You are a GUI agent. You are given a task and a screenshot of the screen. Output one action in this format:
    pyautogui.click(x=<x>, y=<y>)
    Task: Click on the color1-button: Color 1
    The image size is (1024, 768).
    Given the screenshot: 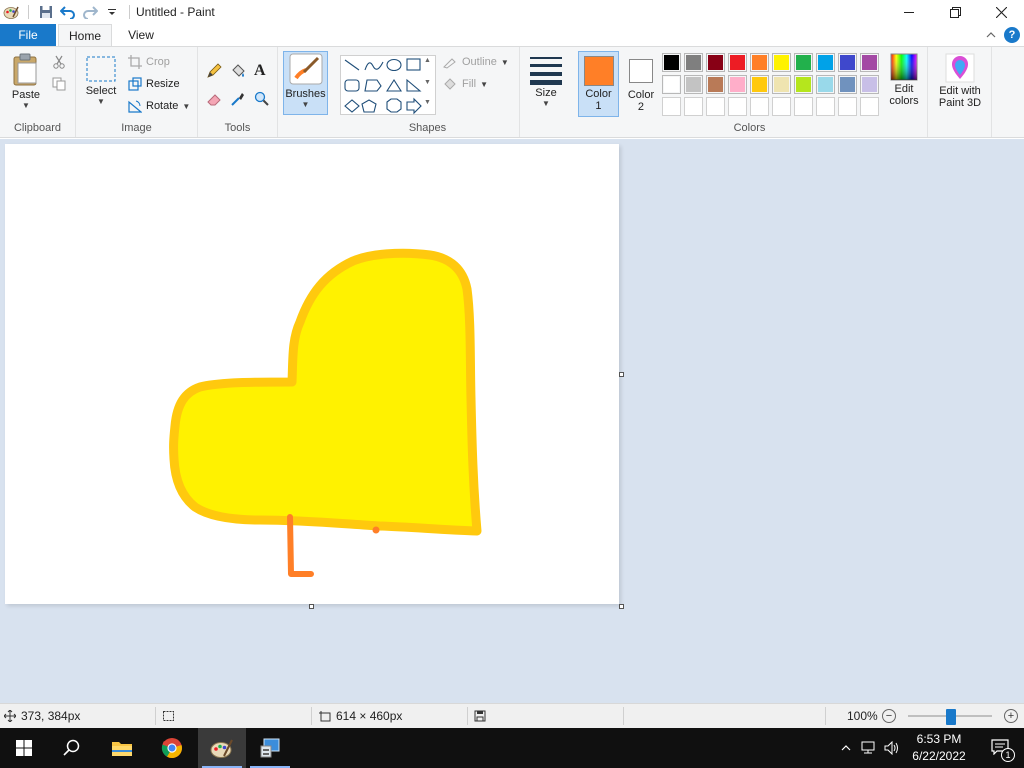 What is the action you would take?
    pyautogui.click(x=598, y=84)
    